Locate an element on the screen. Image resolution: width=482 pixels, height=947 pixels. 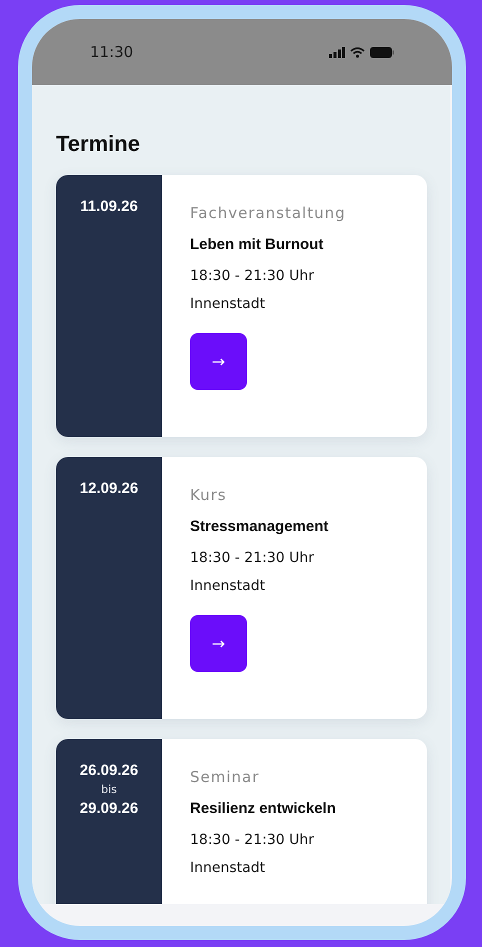
status-time: 11:30 is located at coordinates (112, 52).